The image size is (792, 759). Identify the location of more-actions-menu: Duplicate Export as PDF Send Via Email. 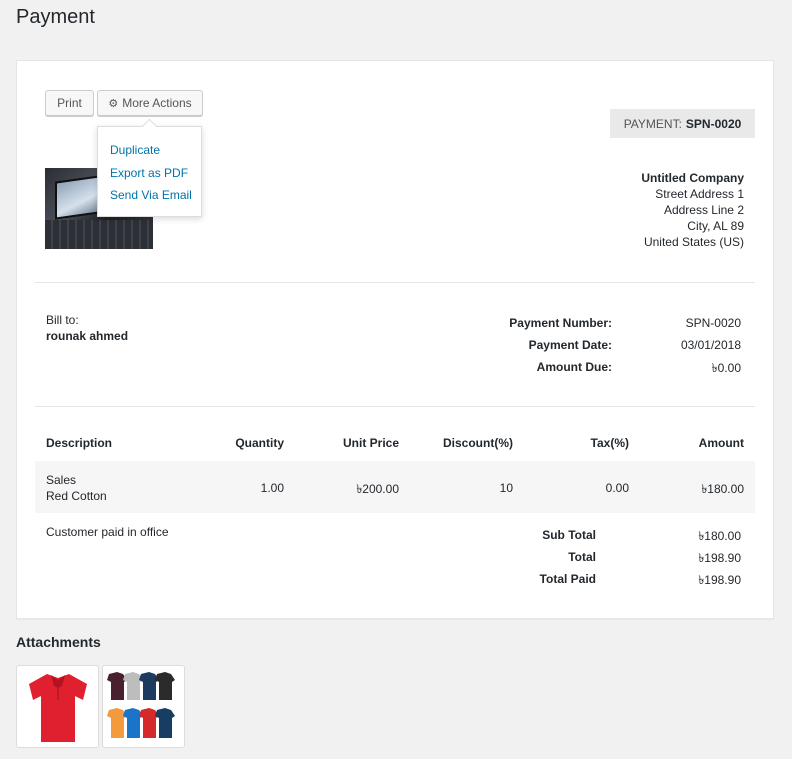
(149, 171).